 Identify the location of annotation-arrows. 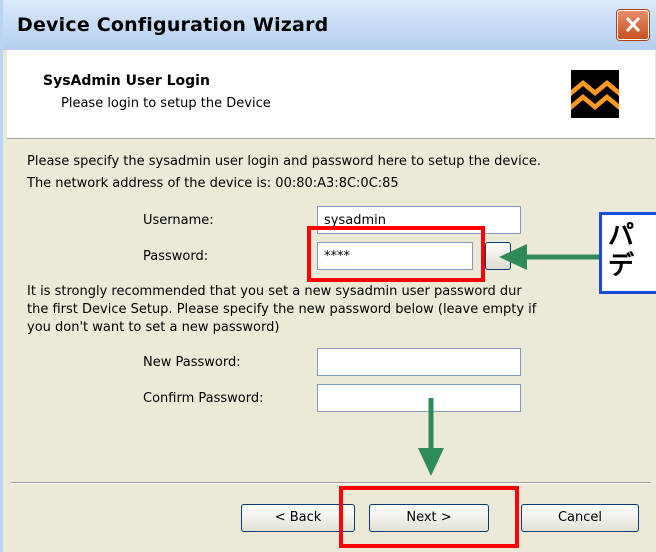
(508, 360).